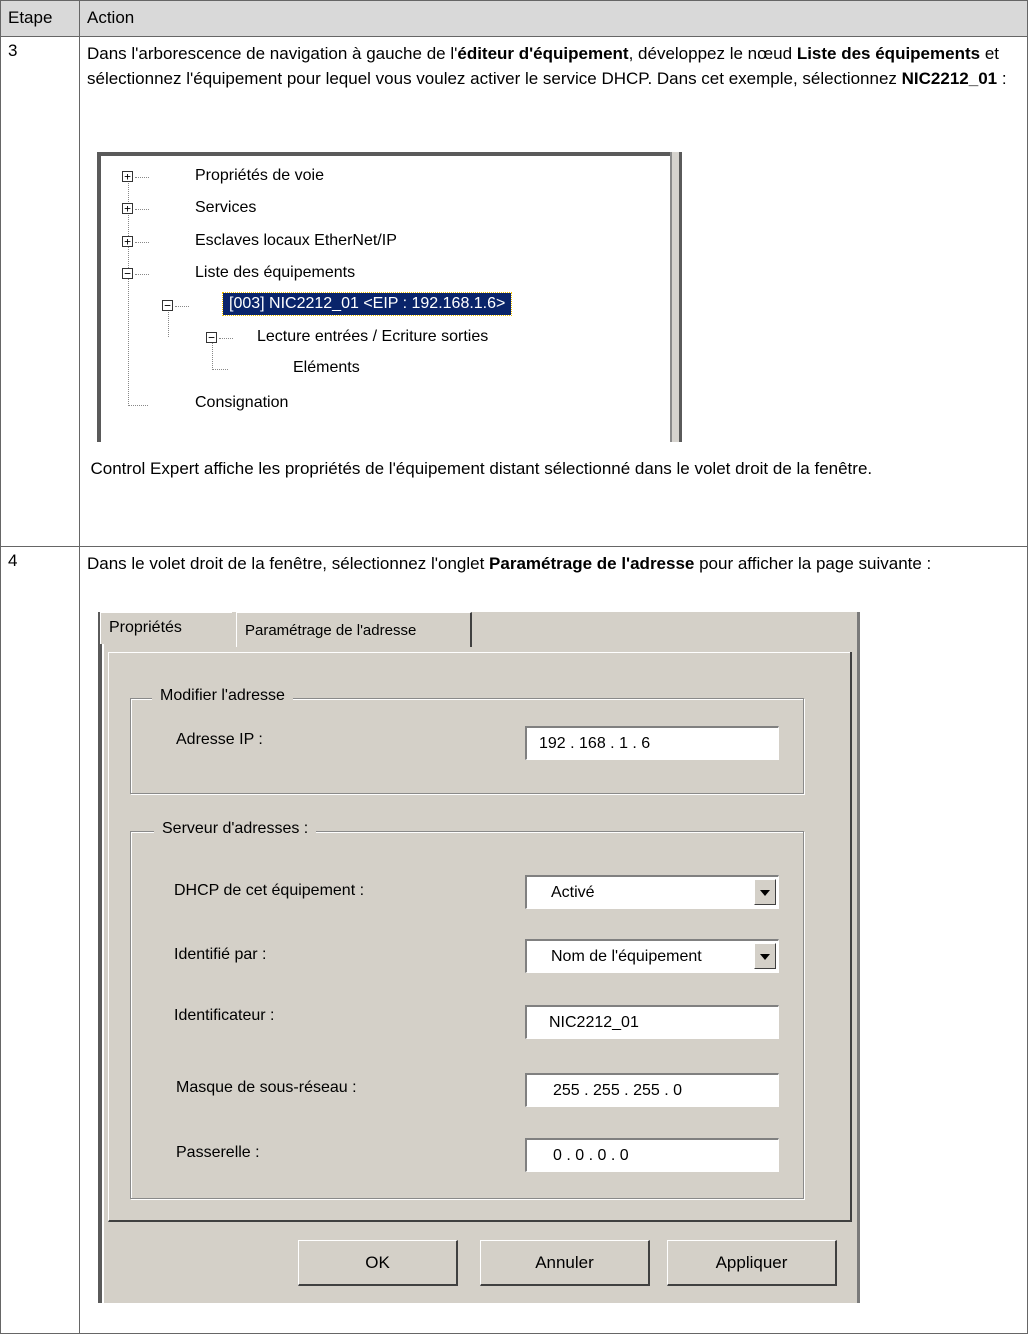  Describe the element at coordinates (367, 304) in the screenshot. I see `tree-item-selected: [003] NIC2212_01 <EIP : 192.168.1.6>` at that location.